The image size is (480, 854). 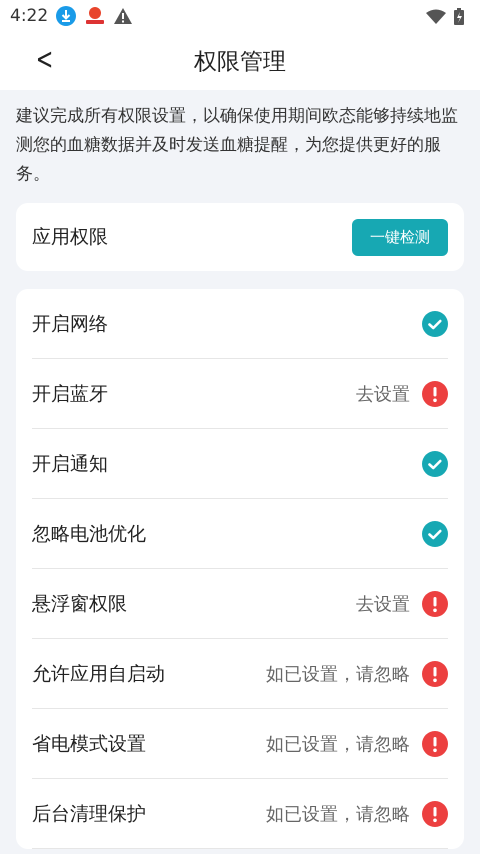 I want to click on permission-row: 允许应用自启动 如已设置，请忽略, so click(x=240, y=674).